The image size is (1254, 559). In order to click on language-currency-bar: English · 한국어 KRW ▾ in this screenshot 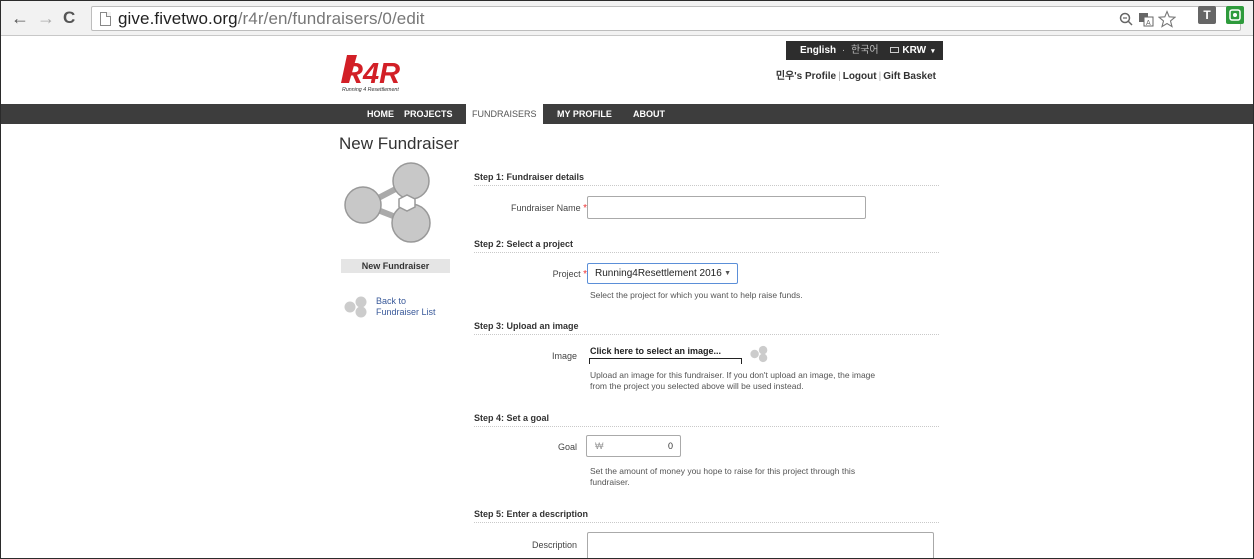, I will do `click(864, 50)`.